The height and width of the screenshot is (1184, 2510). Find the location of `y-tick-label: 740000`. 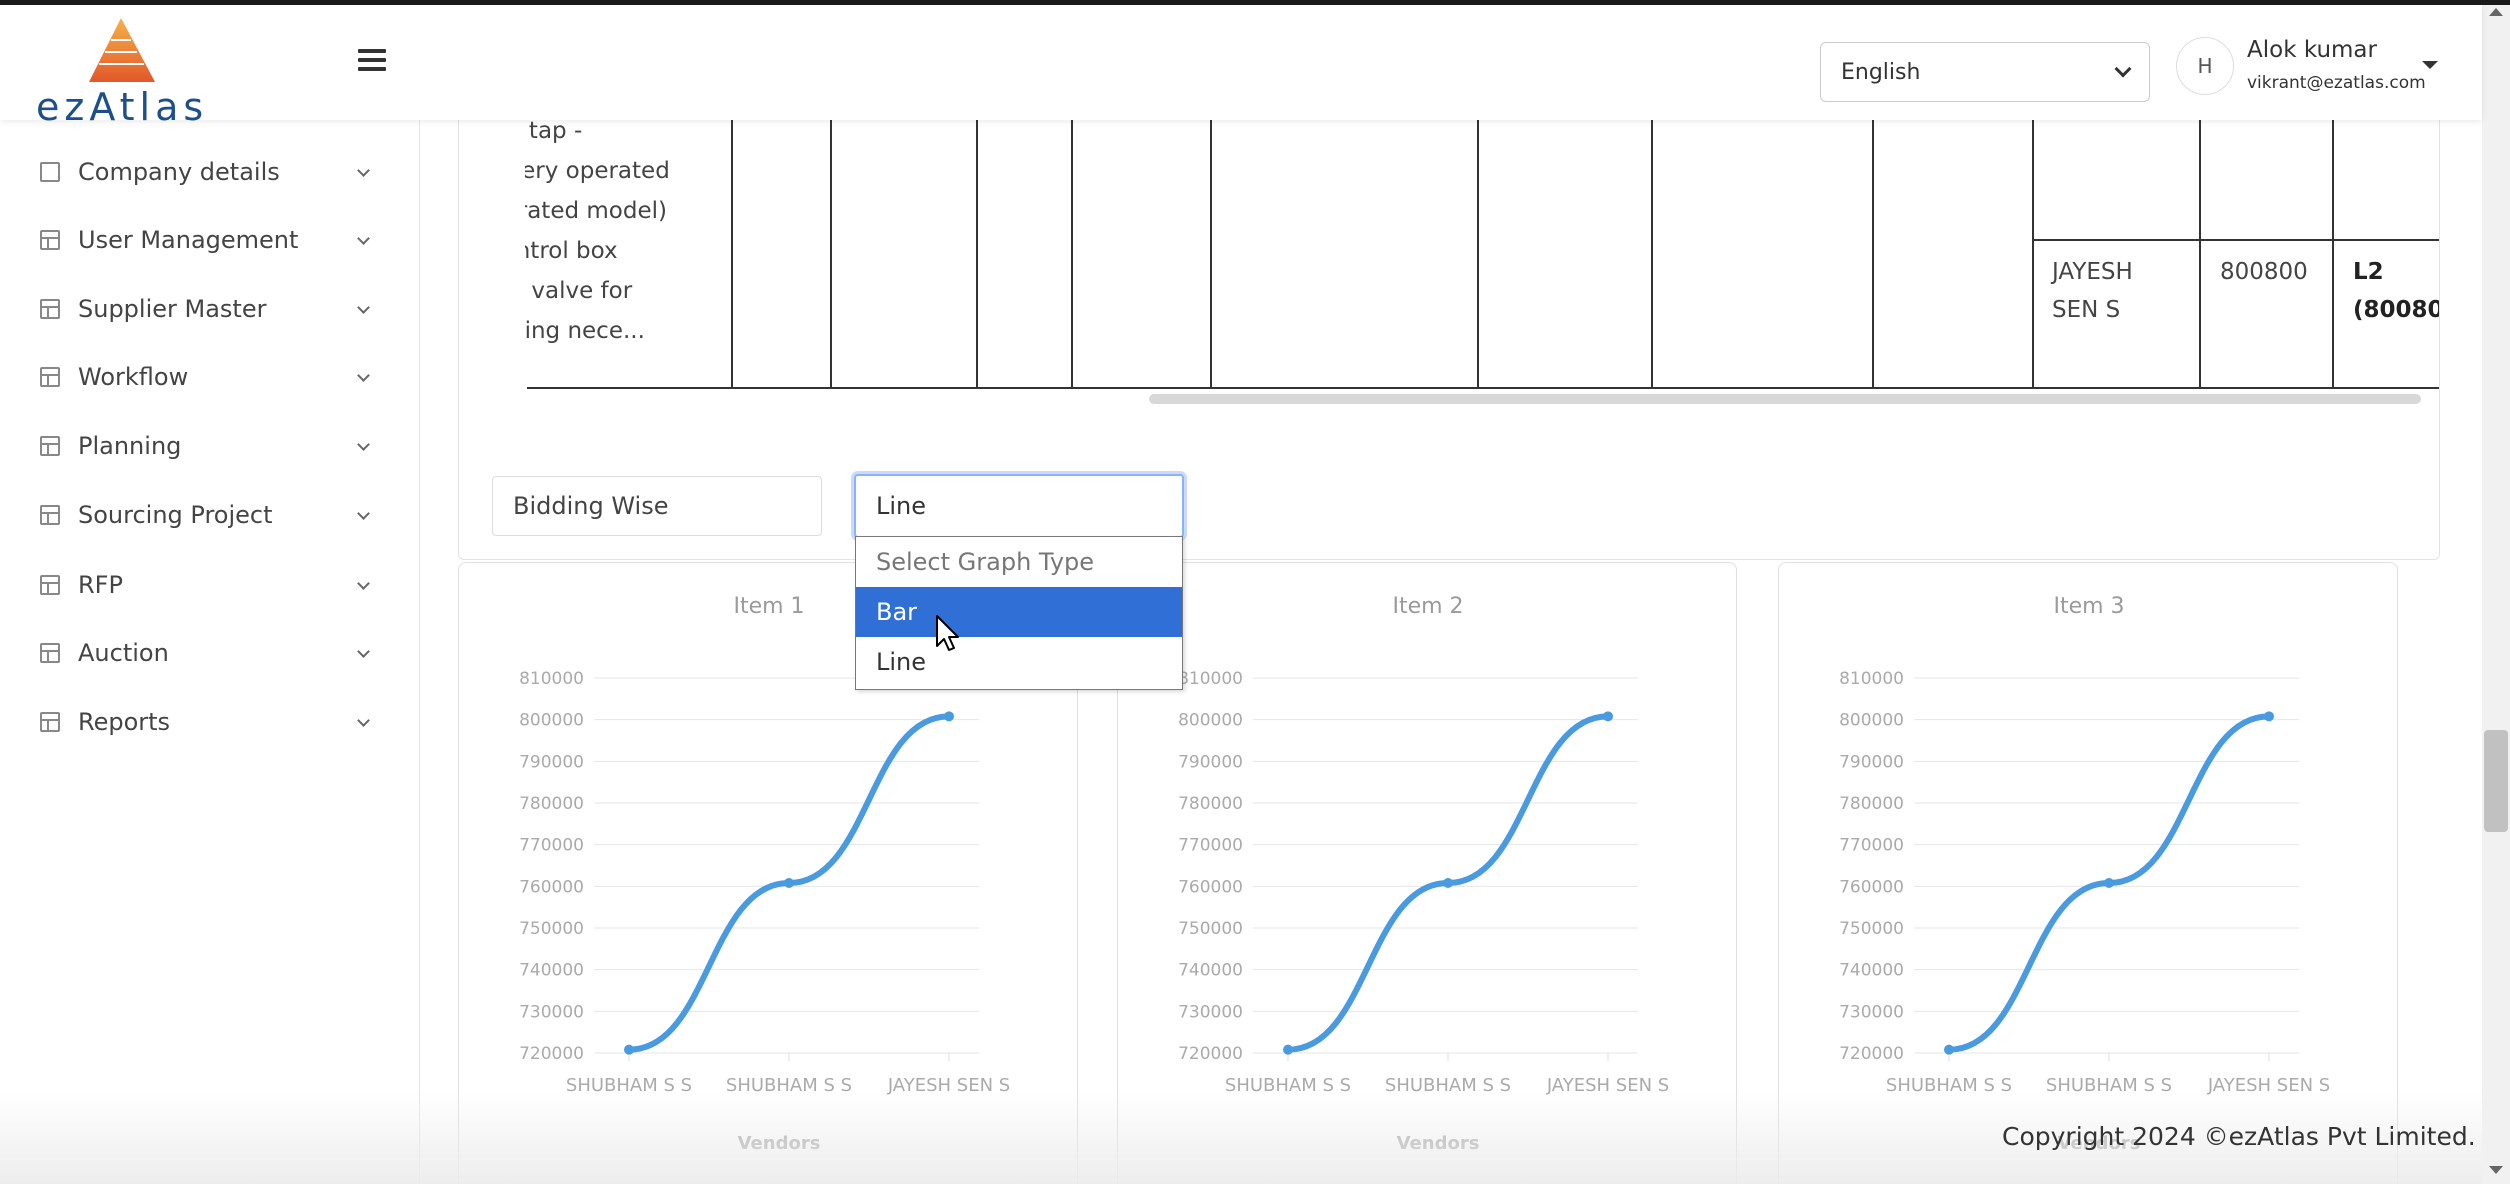

y-tick-label: 740000 is located at coordinates (1871, 971).